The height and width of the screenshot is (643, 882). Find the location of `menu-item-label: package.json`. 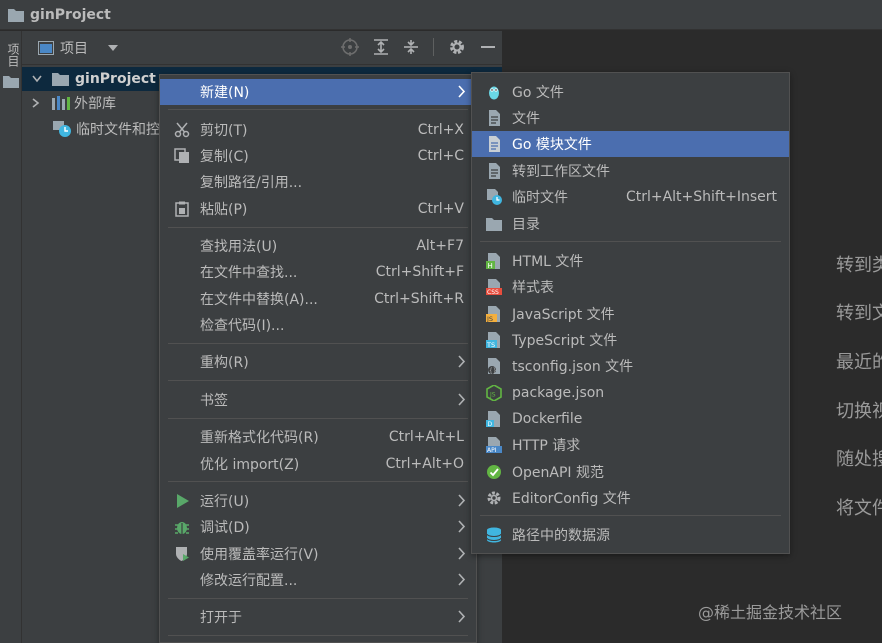

menu-item-label: package.json is located at coordinates (558, 393).